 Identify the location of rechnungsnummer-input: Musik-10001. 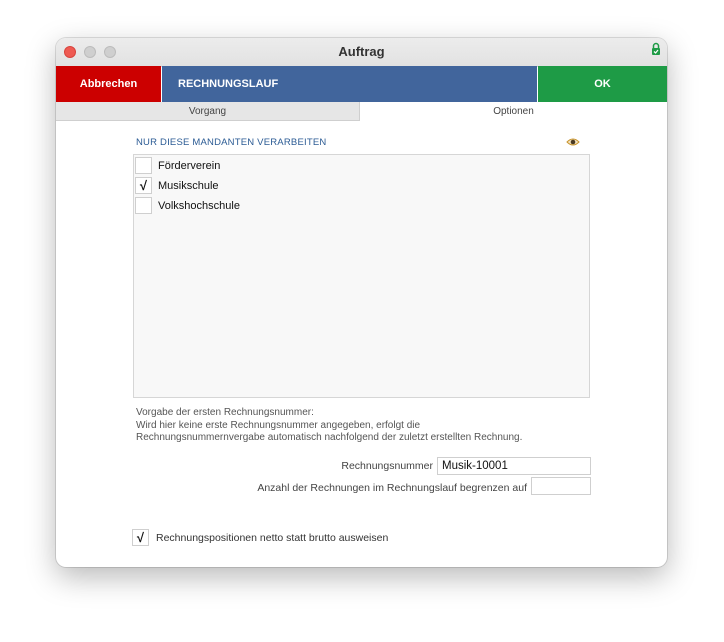
(514, 466).